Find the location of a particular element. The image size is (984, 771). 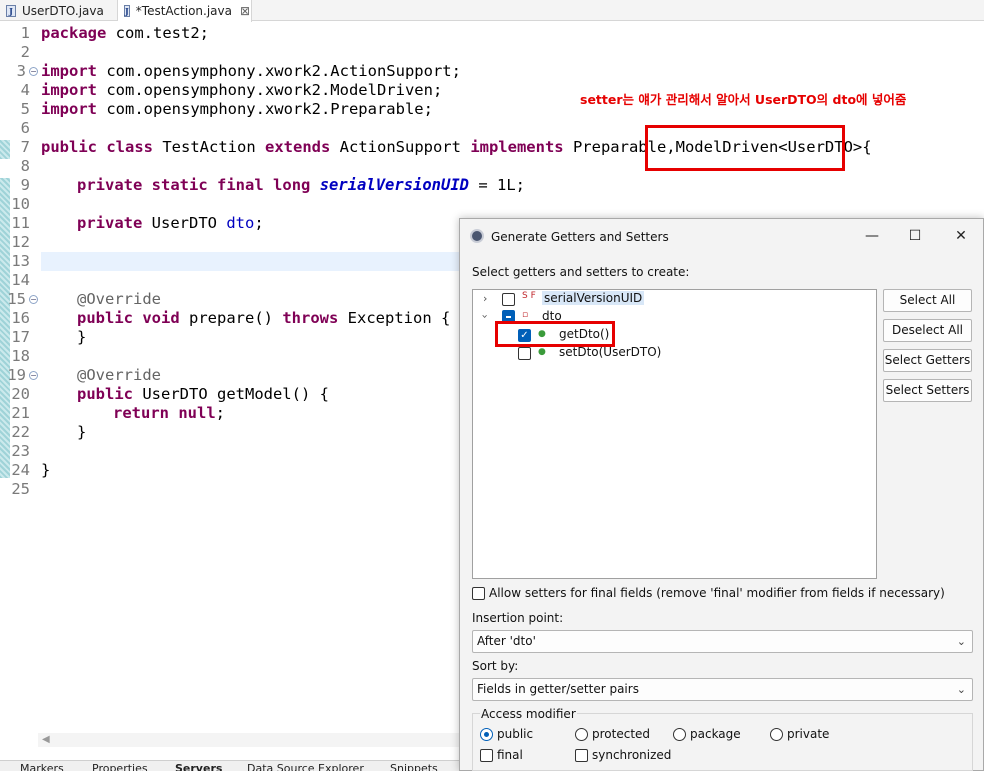

sort-by-label: Sort by: is located at coordinates (495, 666).